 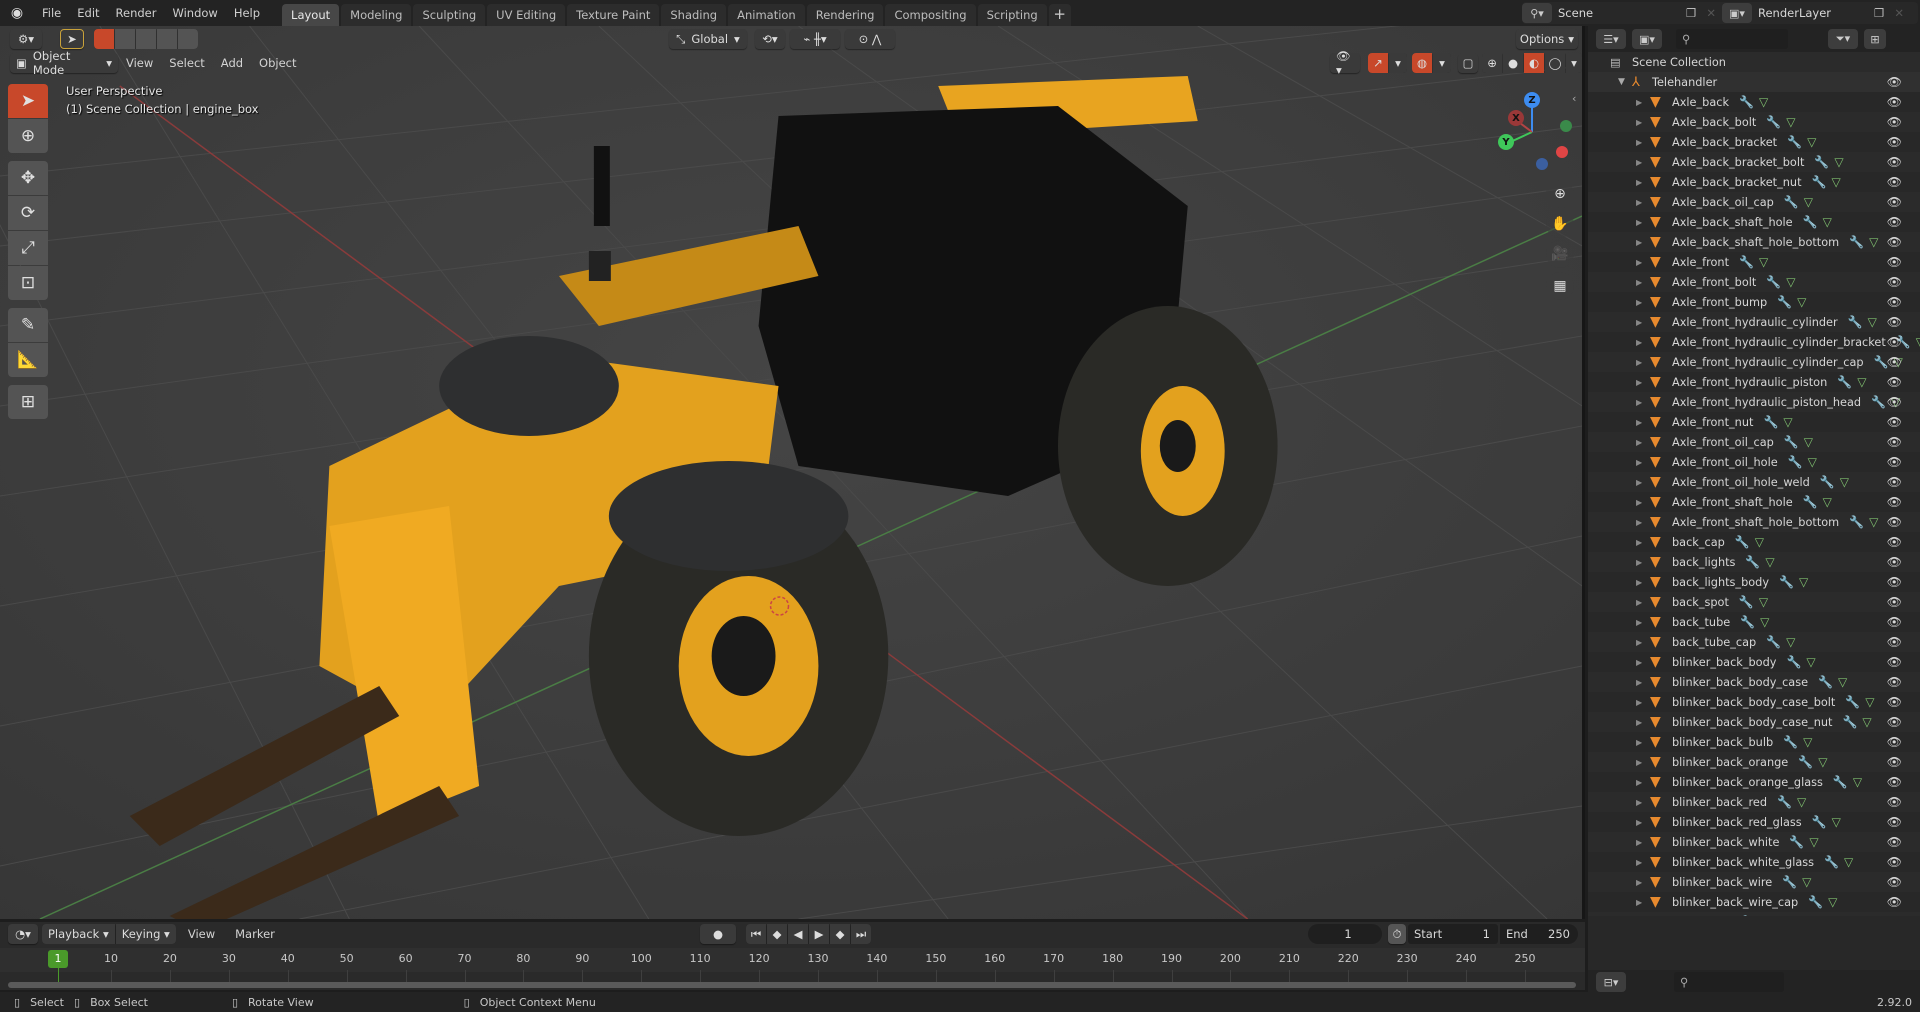 I want to click on outliner-item: ▶ ▼ Axle_front_nut 🔧 ▽ 👁, so click(x=1754, y=422).